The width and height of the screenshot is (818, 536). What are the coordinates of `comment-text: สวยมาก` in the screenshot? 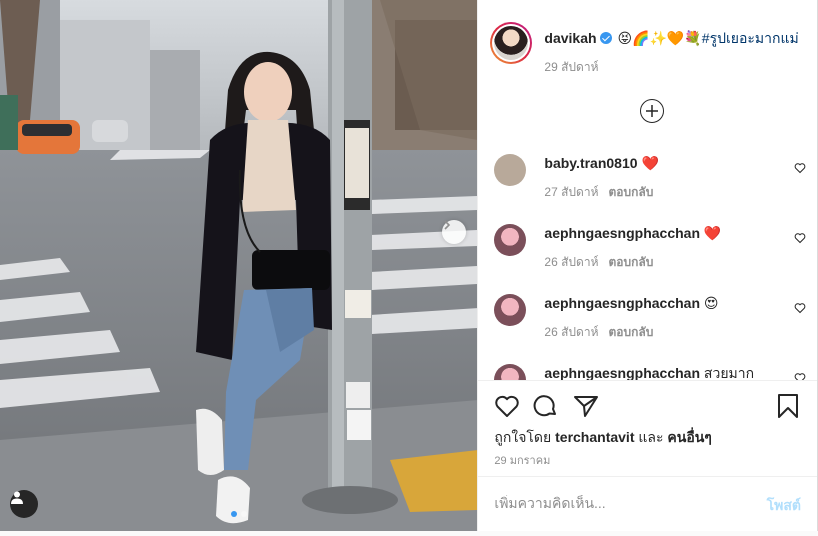 It's located at (729, 373).